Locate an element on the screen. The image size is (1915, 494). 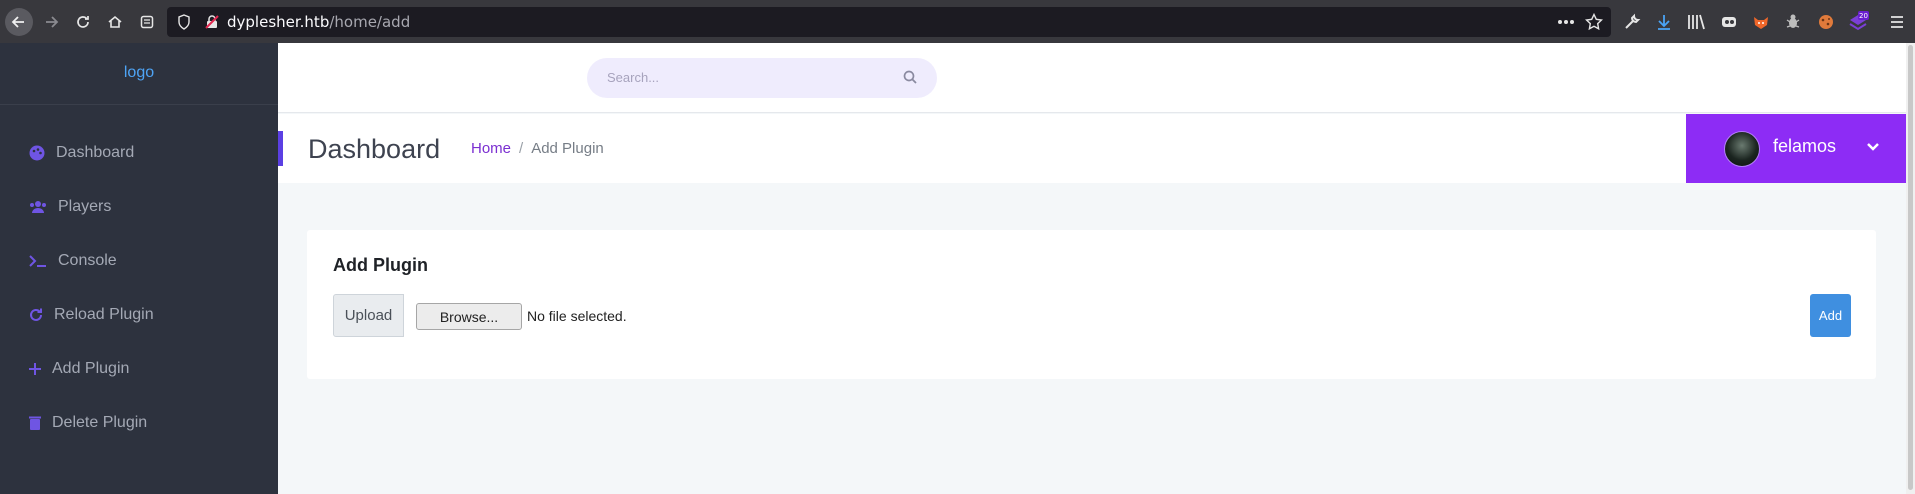
shield-icon is located at coordinates (184, 22).